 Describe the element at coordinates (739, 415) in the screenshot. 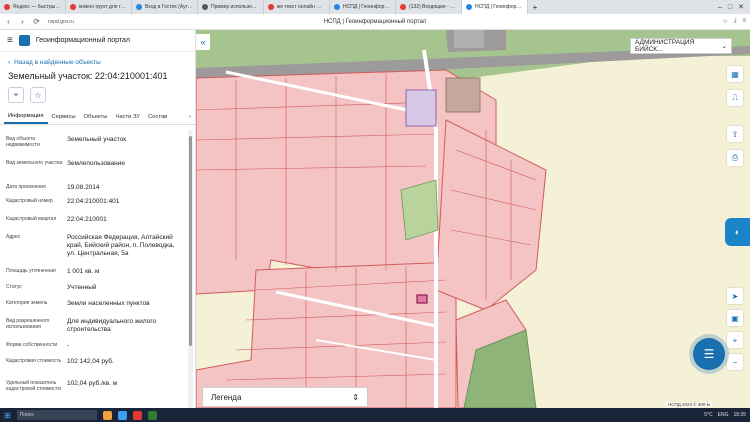

I see `clock-text: 18:35` at that location.